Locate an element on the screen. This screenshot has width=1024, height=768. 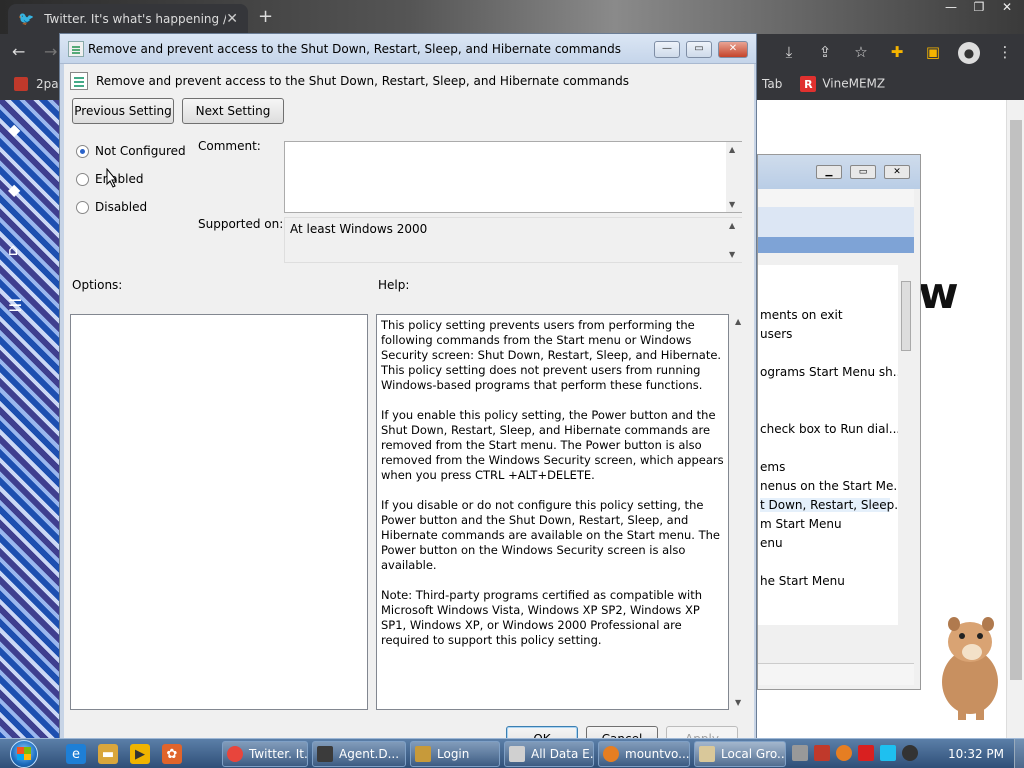
bookmarks-right: Tab R VineMEMZ is located at coordinates (823, 84).